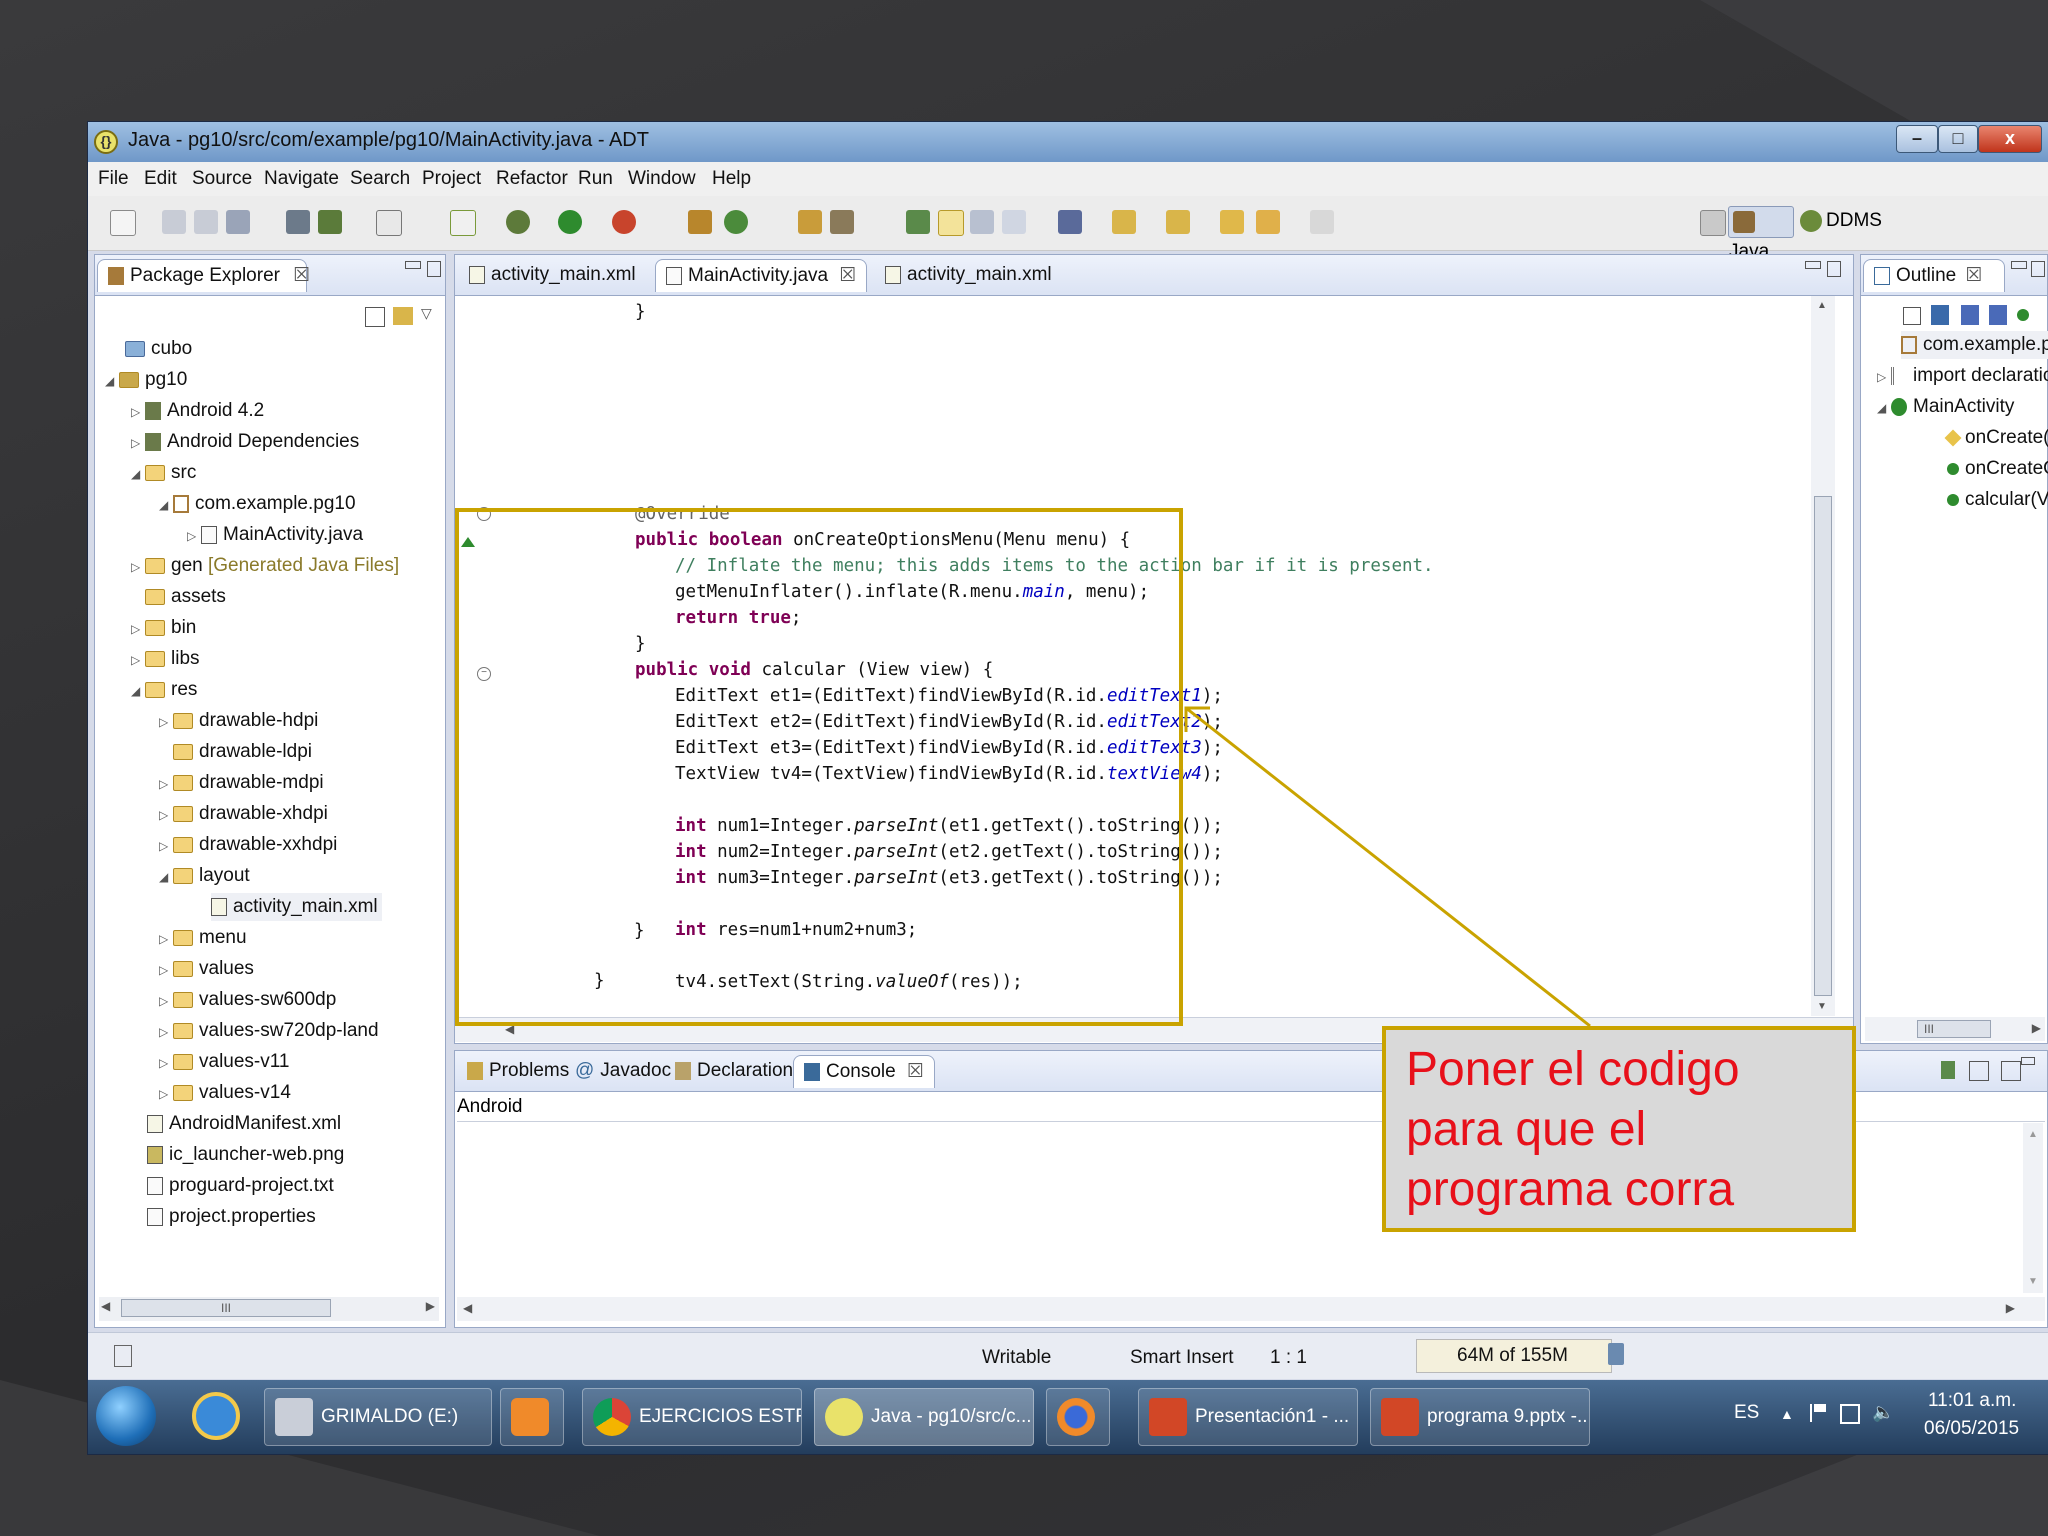 Image resolution: width=2048 pixels, height=1536 pixels. Describe the element at coordinates (1746, 1413) in the screenshot. I see `language-indicator: ES` at that location.